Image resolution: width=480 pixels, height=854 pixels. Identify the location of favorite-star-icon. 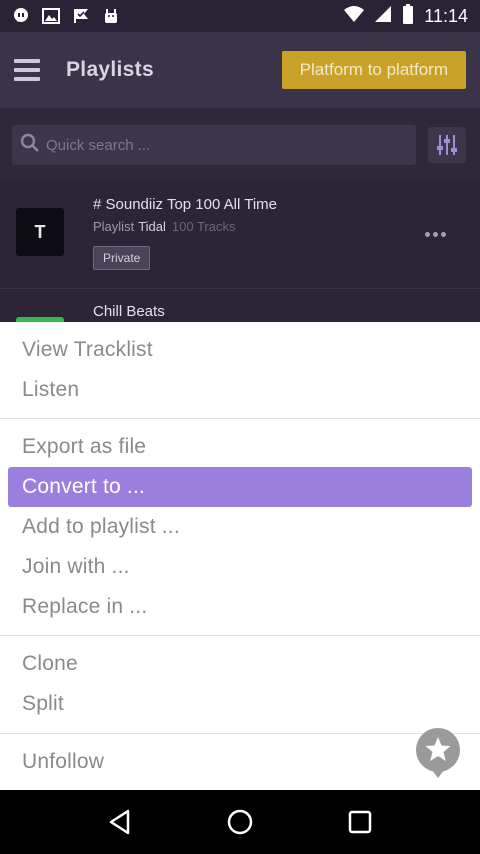
(438, 752).